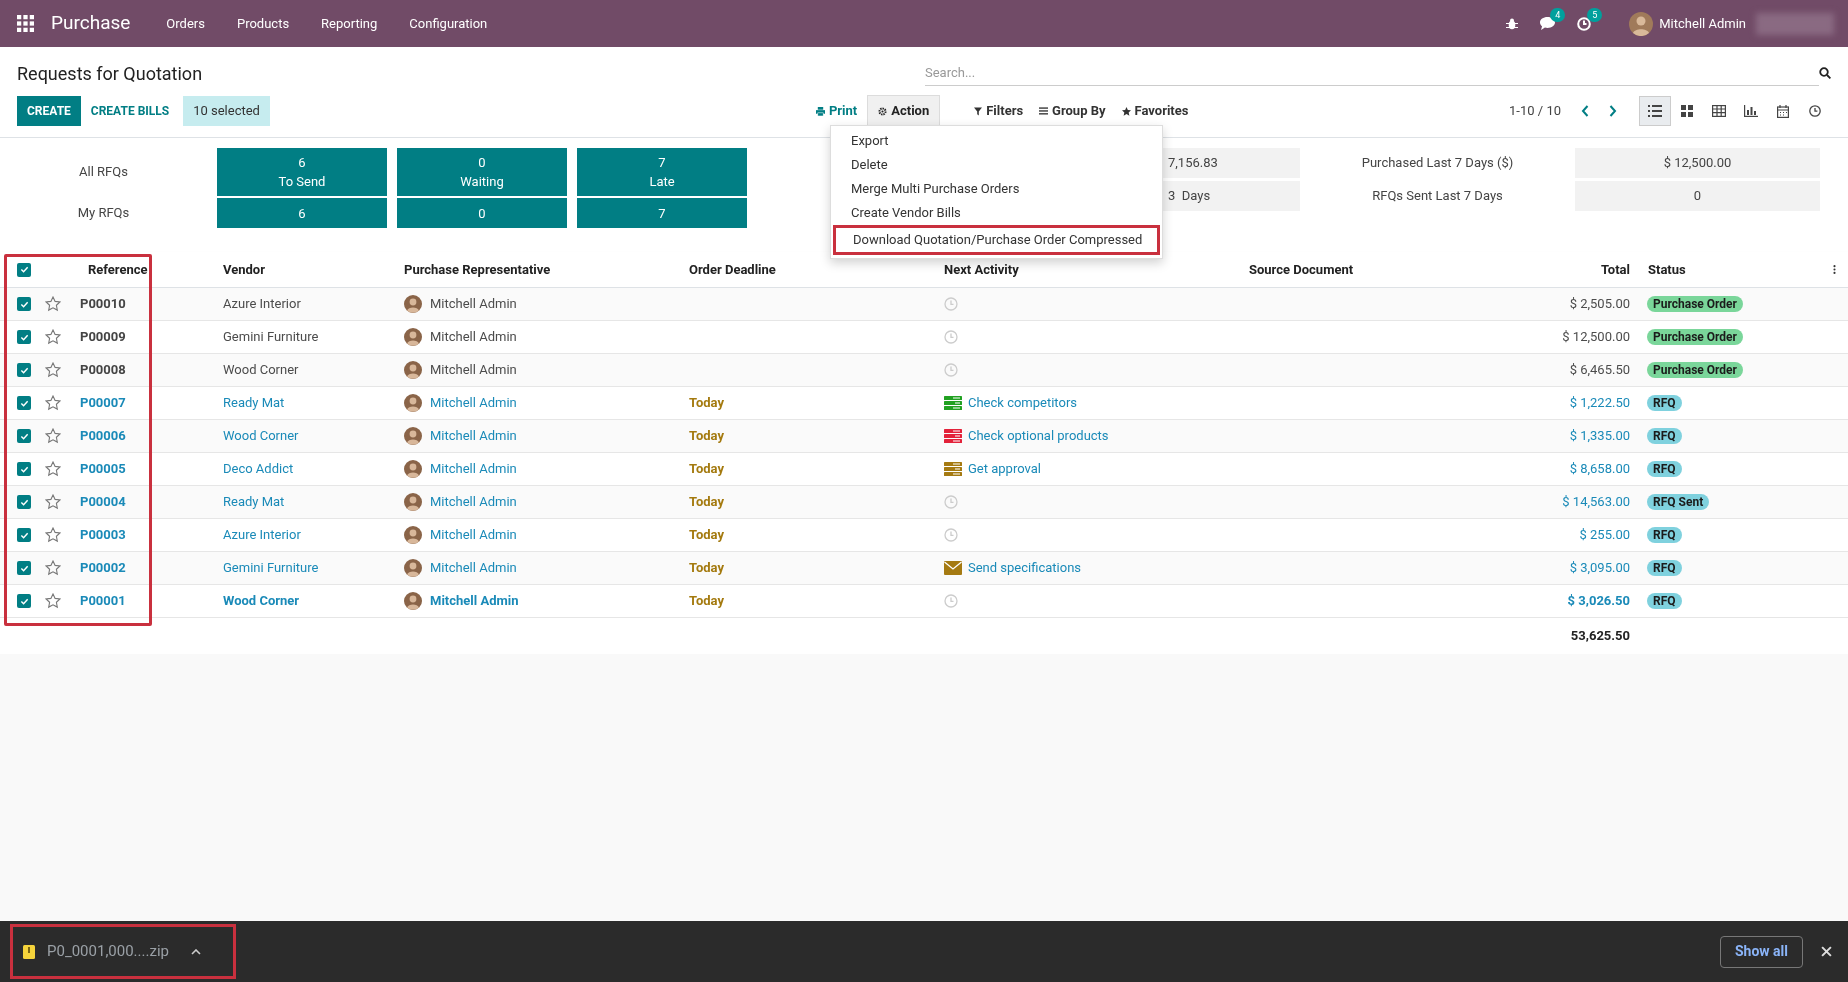 The image size is (1848, 982). Describe the element at coordinates (147, 269) in the screenshot. I see `column-header: Reference` at that location.